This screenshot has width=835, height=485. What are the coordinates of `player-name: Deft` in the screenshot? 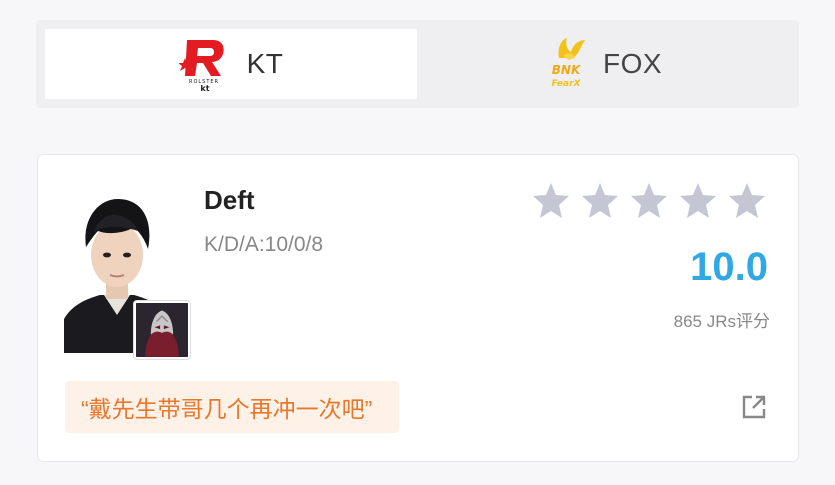 It's located at (229, 200).